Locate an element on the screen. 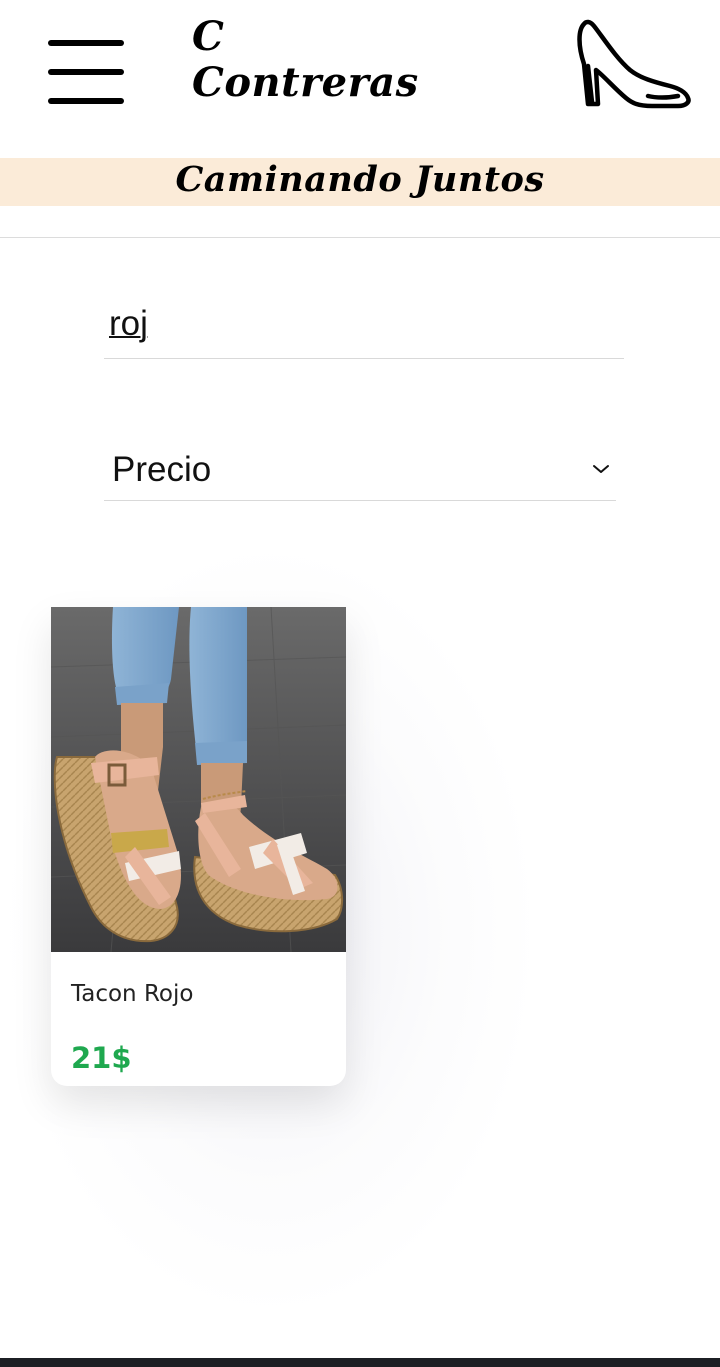 The height and width of the screenshot is (1367, 720). chevron-down-icon is located at coordinates (601, 469).